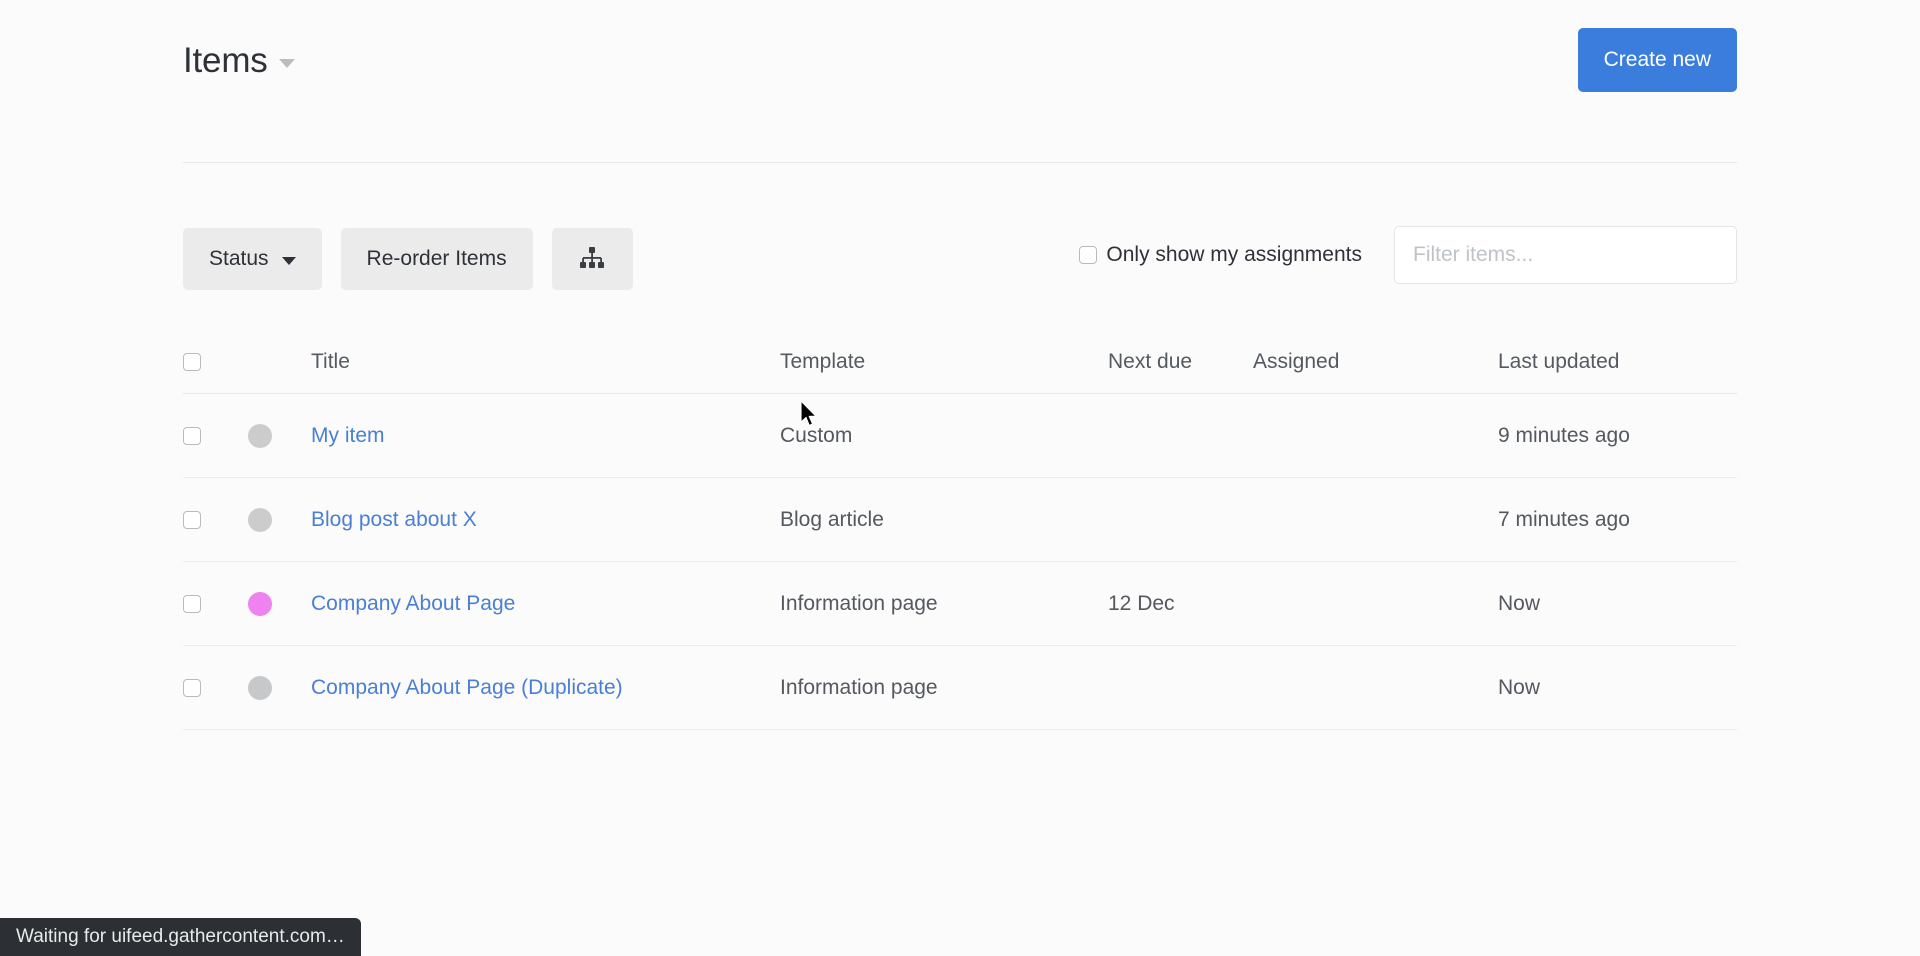 This screenshot has width=1920, height=956. Describe the element at coordinates (1088, 255) in the screenshot. I see `checkbox-box` at that location.